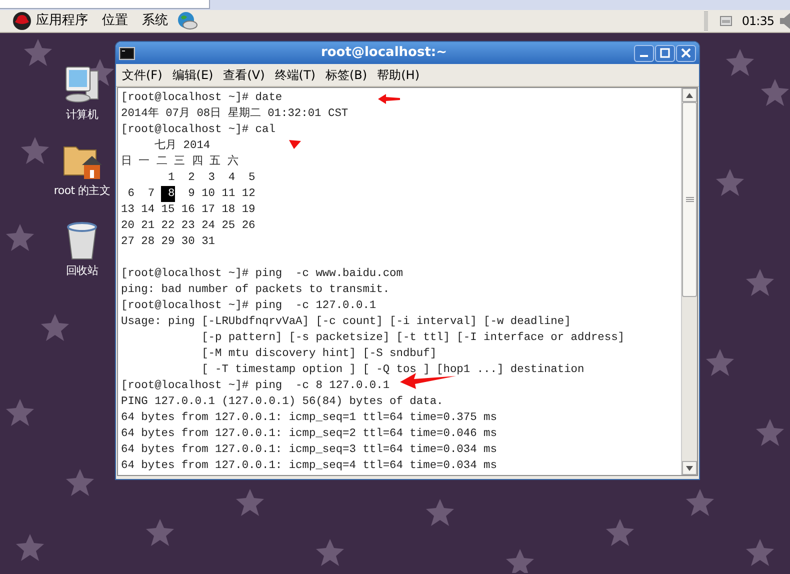 Image resolution: width=790 pixels, height=574 pixels. What do you see at coordinates (115, 21) in the screenshot?
I see `panel-menu: 位置` at bounding box center [115, 21].